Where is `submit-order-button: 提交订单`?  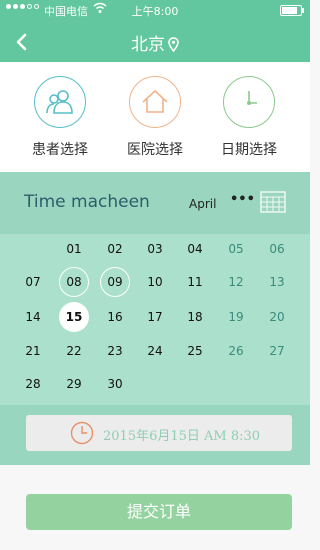
submit-order-button: 提交订单 is located at coordinates (159, 512).